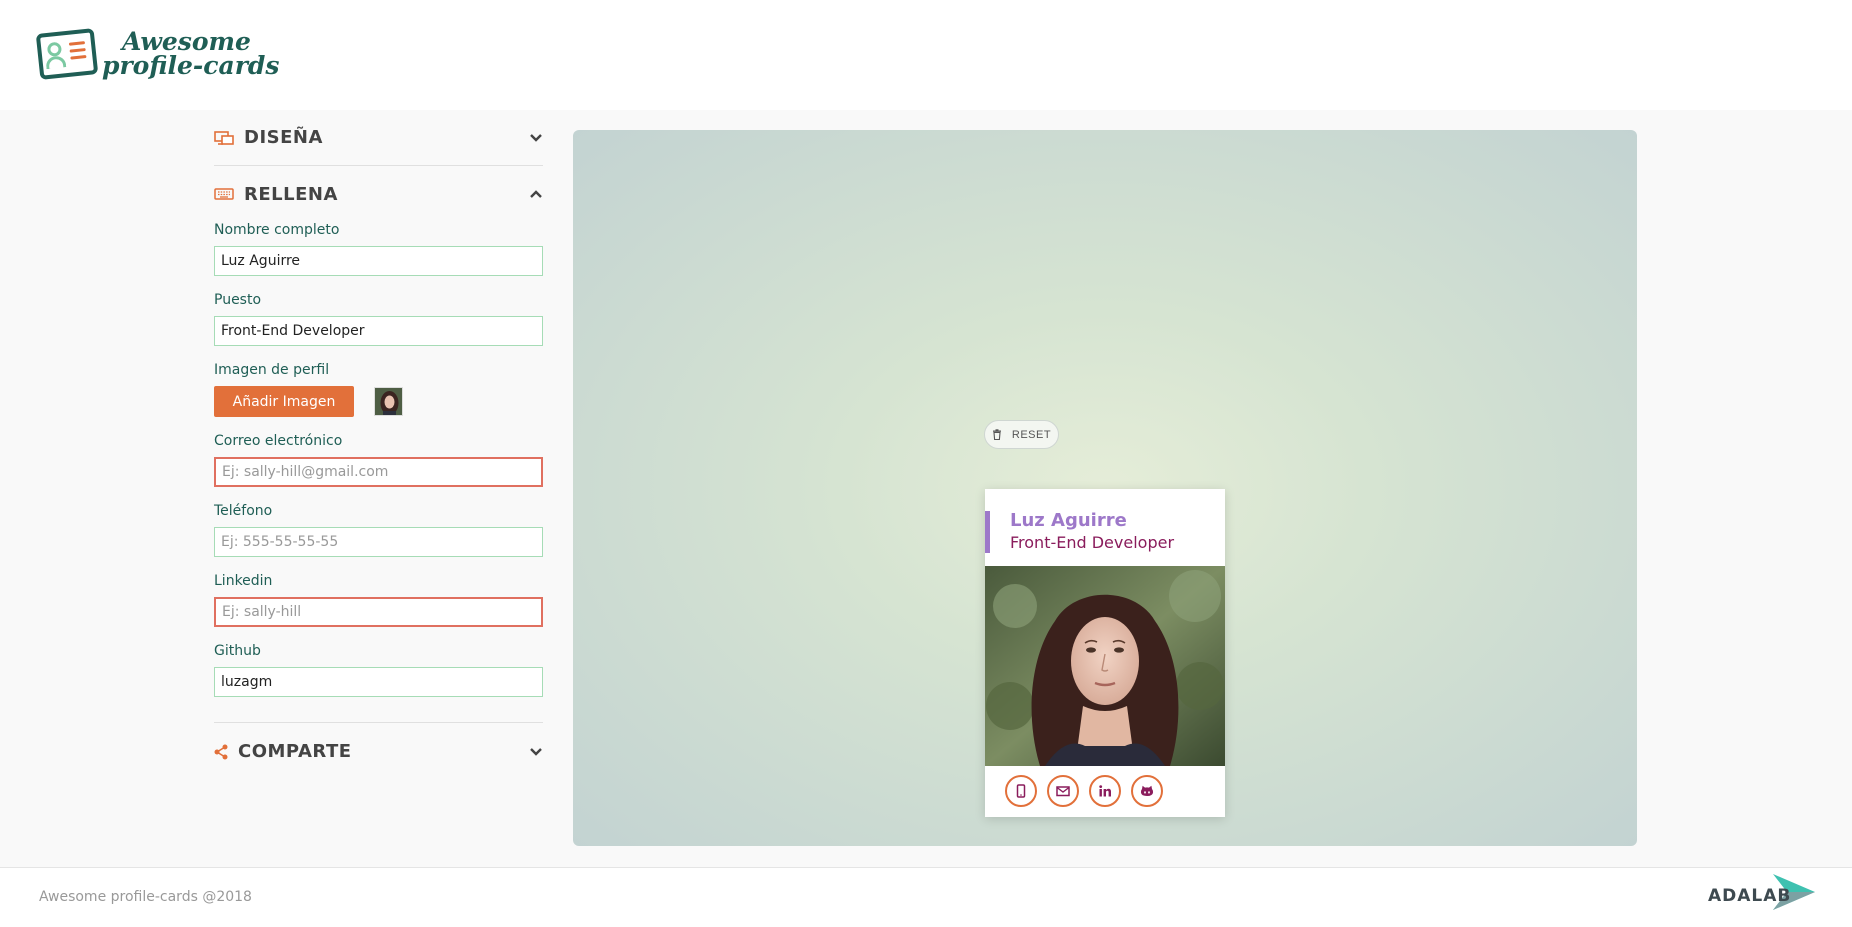 The height and width of the screenshot is (927, 1852). What do you see at coordinates (1092, 542) in the screenshot?
I see `card-job: Front-End Developer` at bounding box center [1092, 542].